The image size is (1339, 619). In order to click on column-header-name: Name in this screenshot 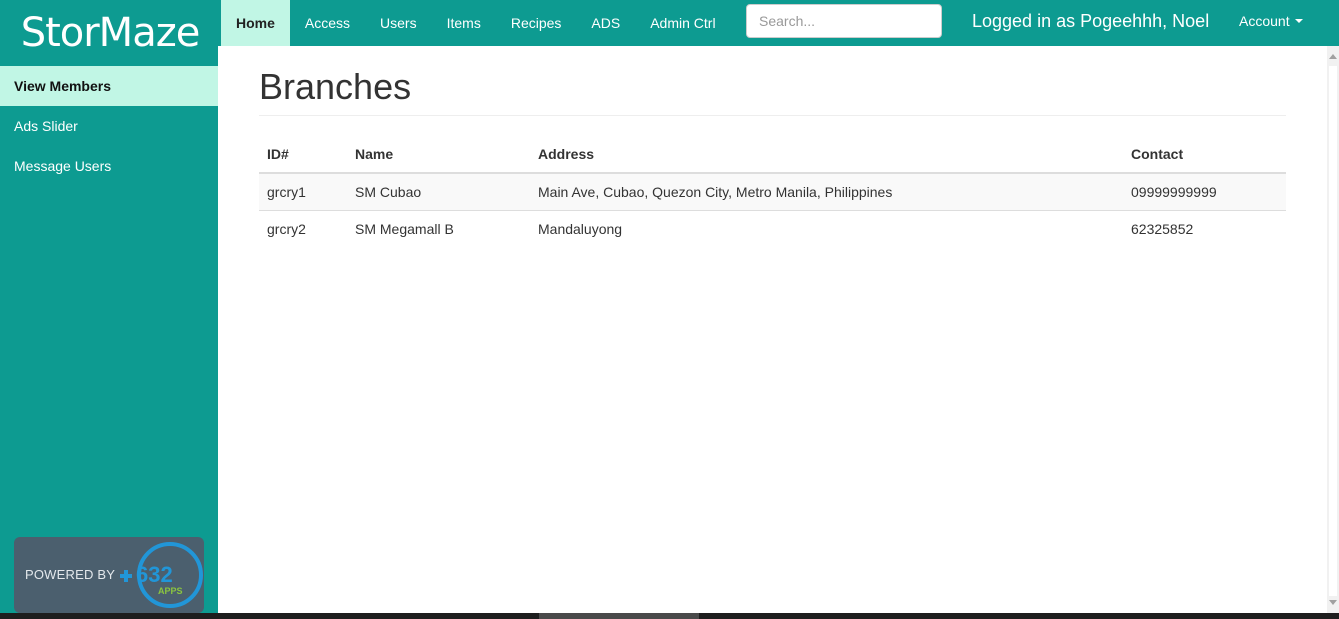, I will do `click(438, 155)`.